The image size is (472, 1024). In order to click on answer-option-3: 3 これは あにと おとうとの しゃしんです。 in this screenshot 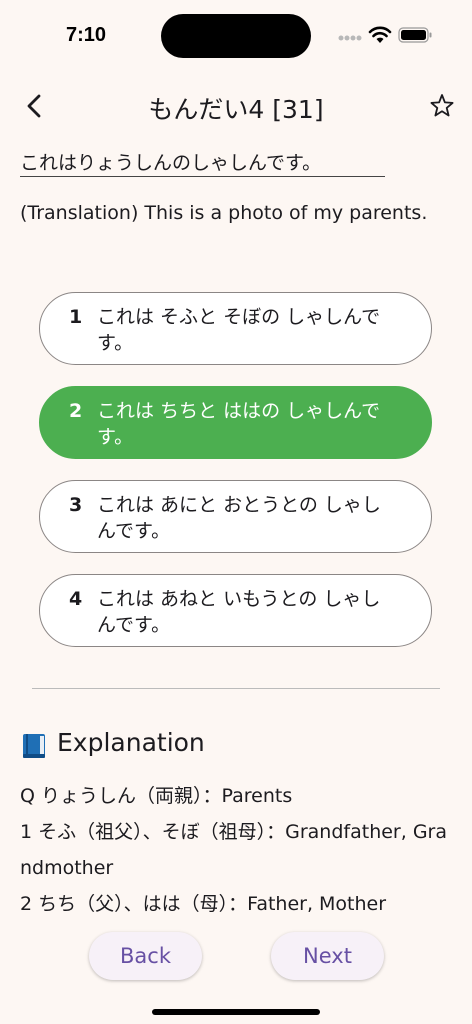, I will do `click(235, 516)`.